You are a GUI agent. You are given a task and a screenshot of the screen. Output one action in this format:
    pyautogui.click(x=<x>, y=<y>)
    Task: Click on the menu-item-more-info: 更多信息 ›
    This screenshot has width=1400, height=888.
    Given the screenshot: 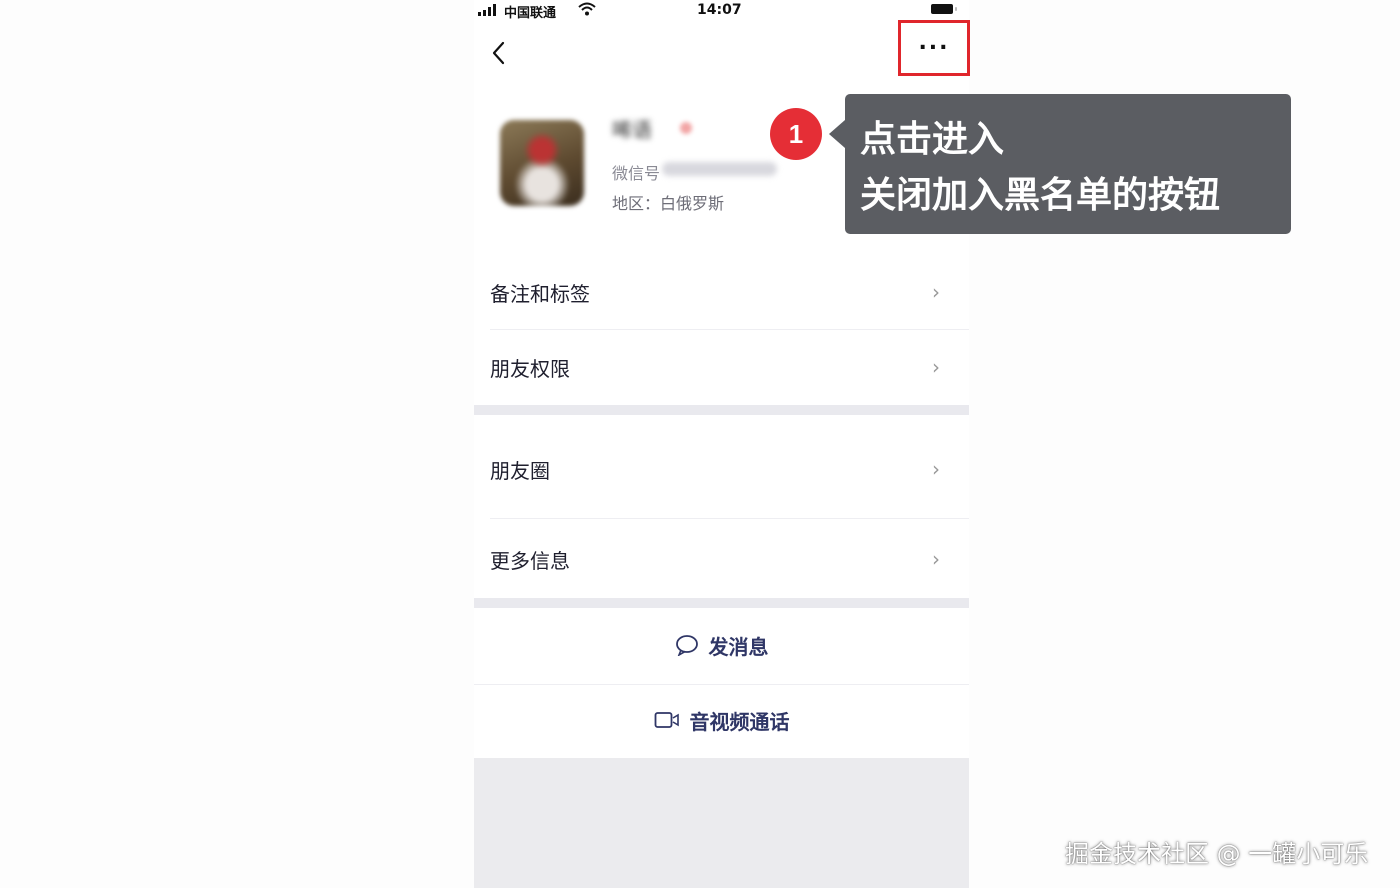 What is the action you would take?
    pyautogui.click(x=721, y=559)
    